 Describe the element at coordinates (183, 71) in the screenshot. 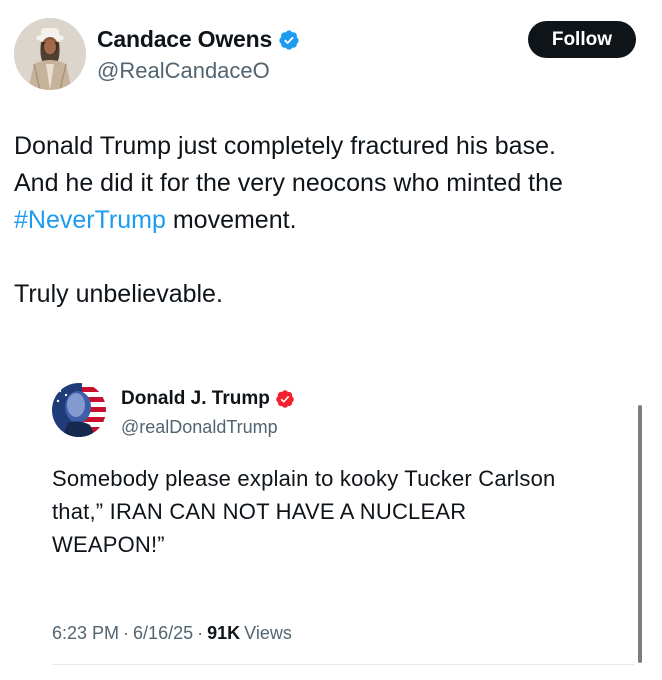

I see `author-handle: @RealCandaceO` at that location.